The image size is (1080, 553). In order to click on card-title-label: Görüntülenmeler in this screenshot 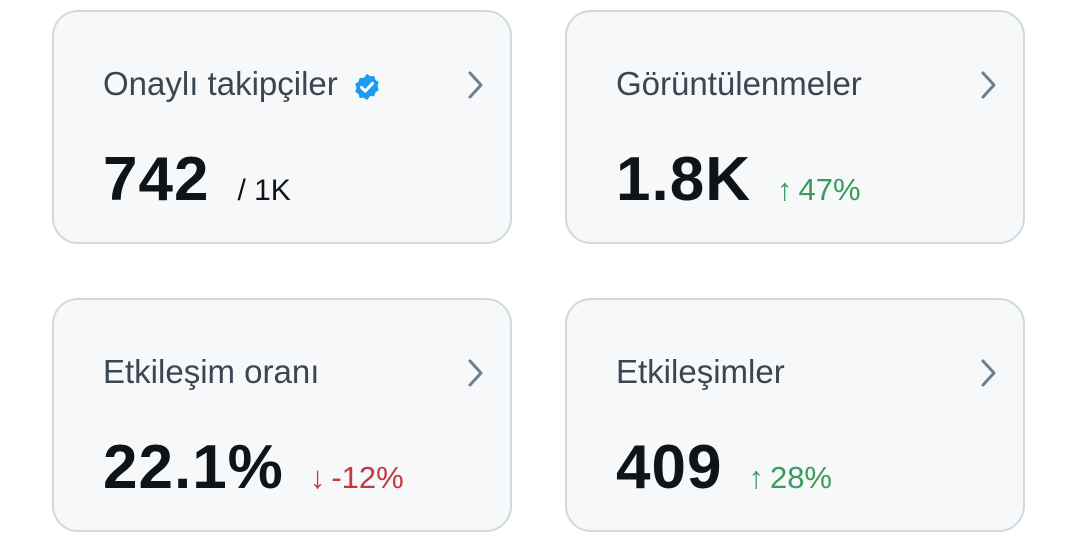, I will do `click(739, 83)`.